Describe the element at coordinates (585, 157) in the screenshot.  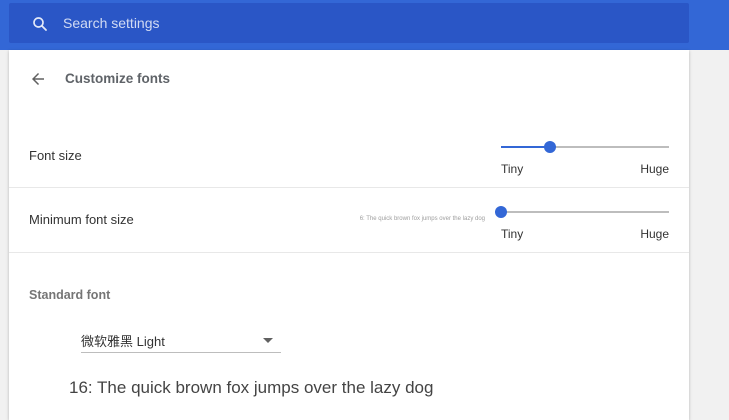
I see `font-size-slider: Tiny Huge` at that location.